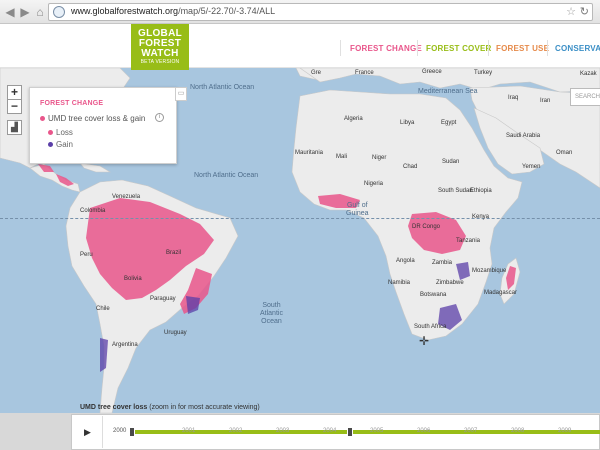  What do you see at coordinates (125, 345) in the screenshot?
I see `country-label: Argentina` at bounding box center [125, 345].